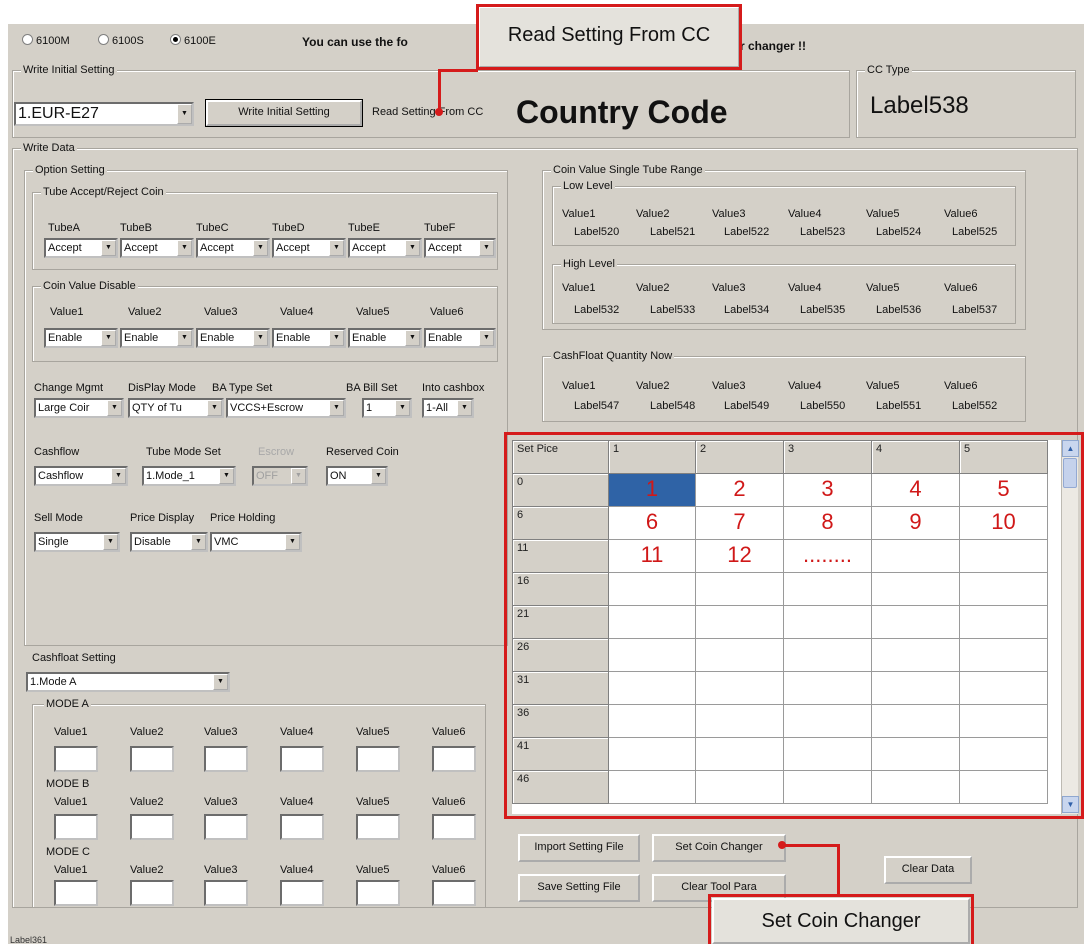 This screenshot has height=944, width=1084. I want to click on mode-a-value3-label: Value3, so click(221, 732).